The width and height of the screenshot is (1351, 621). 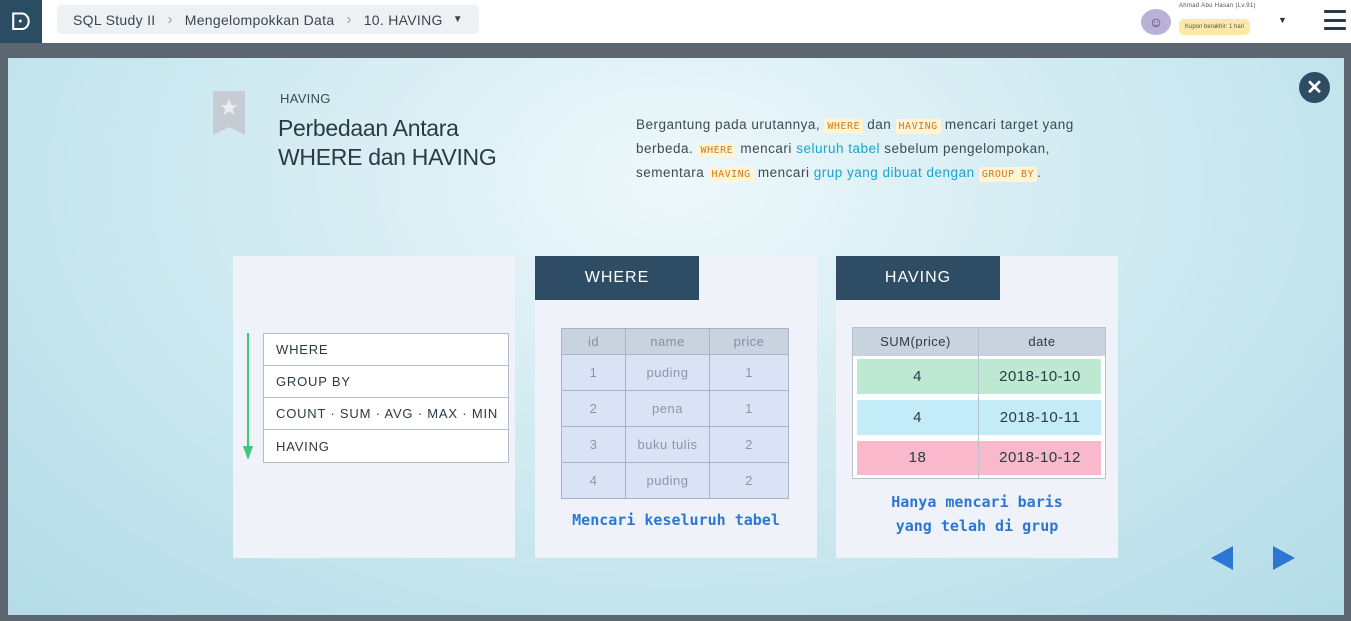 I want to click on user-name: Ahmad Abu Hasan (Lv.91), so click(x=1217, y=6).